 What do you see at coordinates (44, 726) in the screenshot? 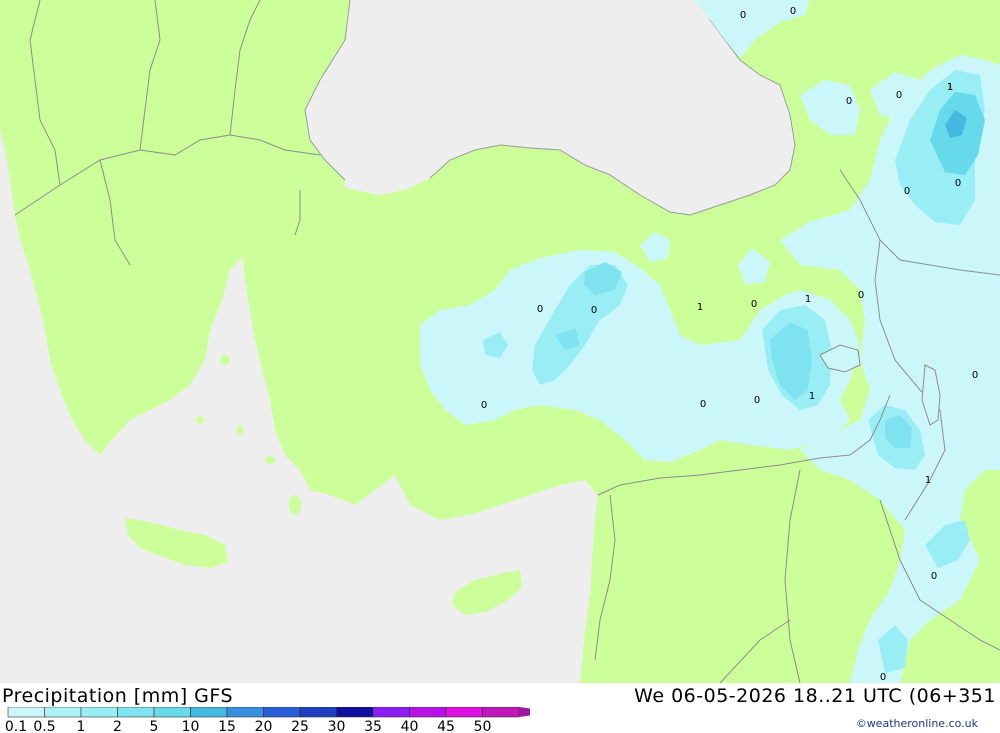
I see `legend-label: 0.5` at bounding box center [44, 726].